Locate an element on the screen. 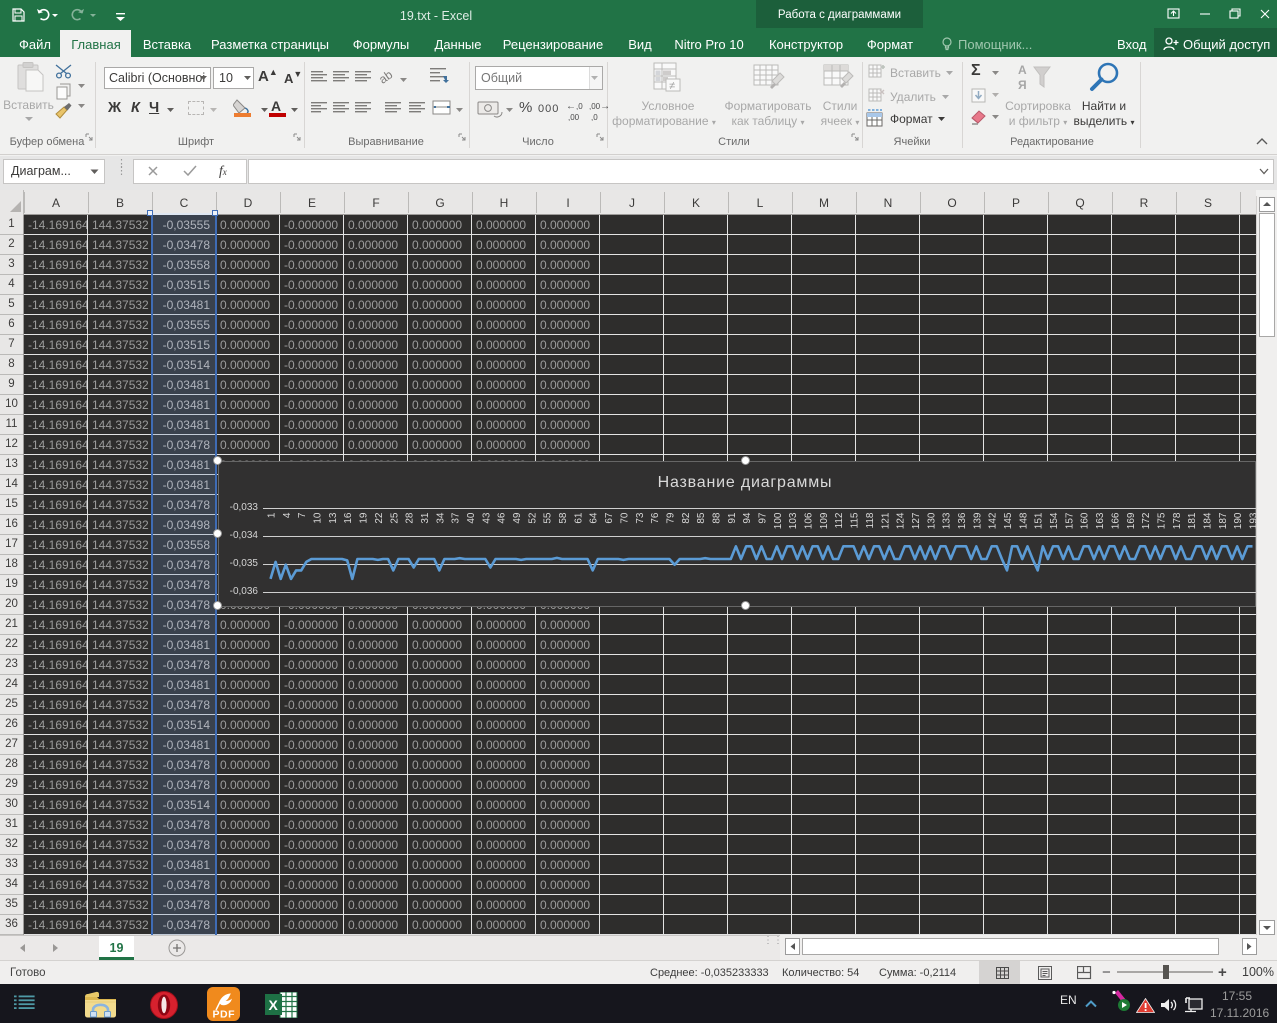  svg-text: 10 is located at coordinates (318, 518).